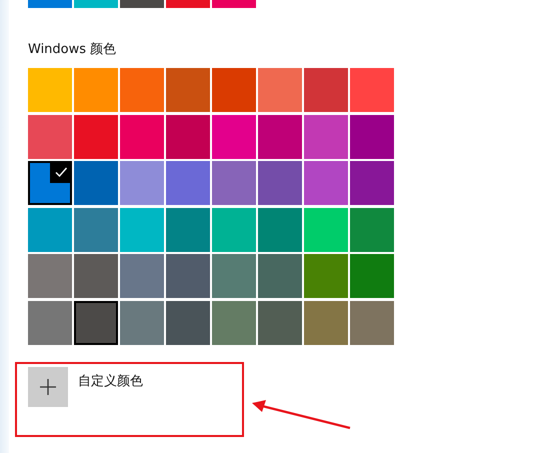 This screenshot has height=453, width=541. I want to click on section-heading: Windows 颜色, so click(73, 50).